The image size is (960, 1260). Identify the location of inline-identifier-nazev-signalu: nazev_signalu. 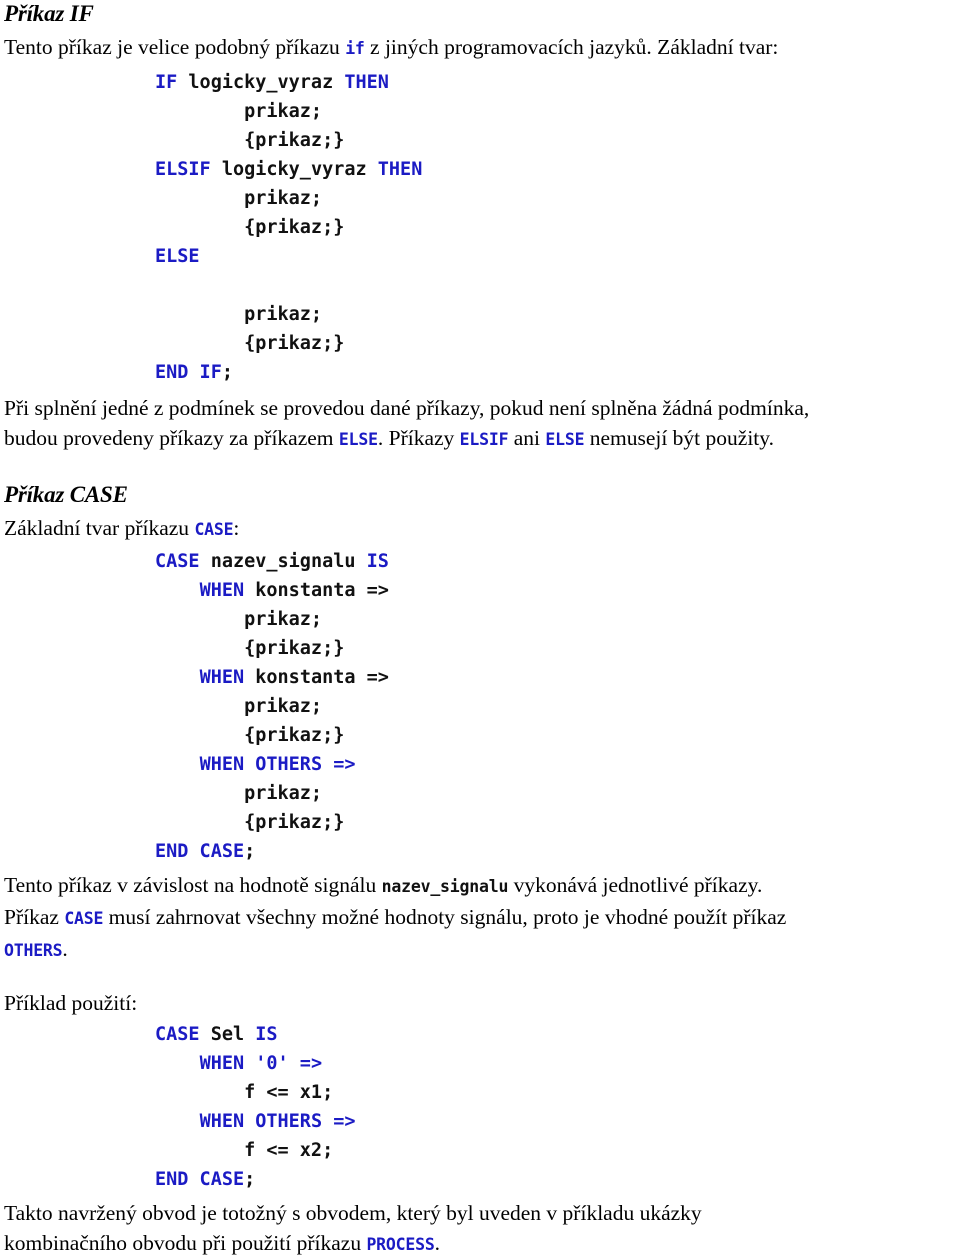
(445, 886).